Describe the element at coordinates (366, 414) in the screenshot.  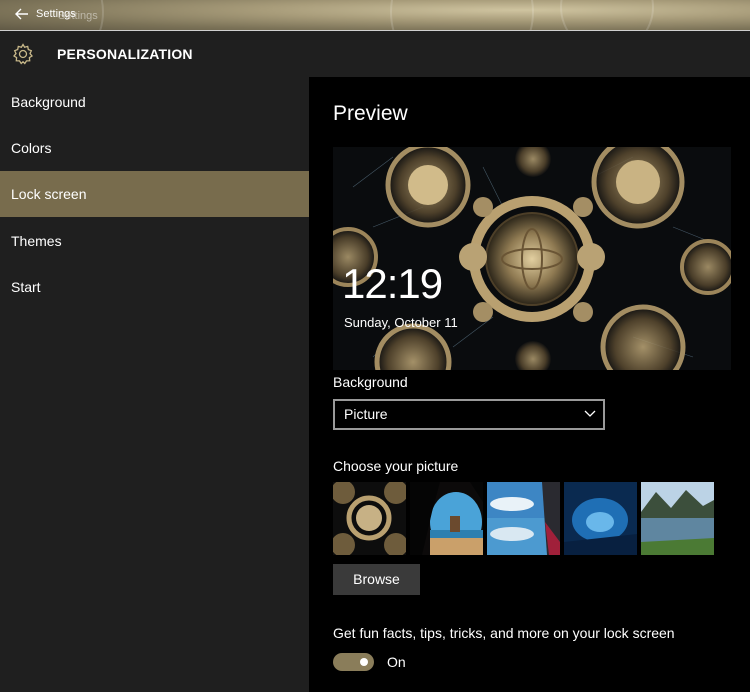
I see `background-dropdown-value: Picture` at that location.